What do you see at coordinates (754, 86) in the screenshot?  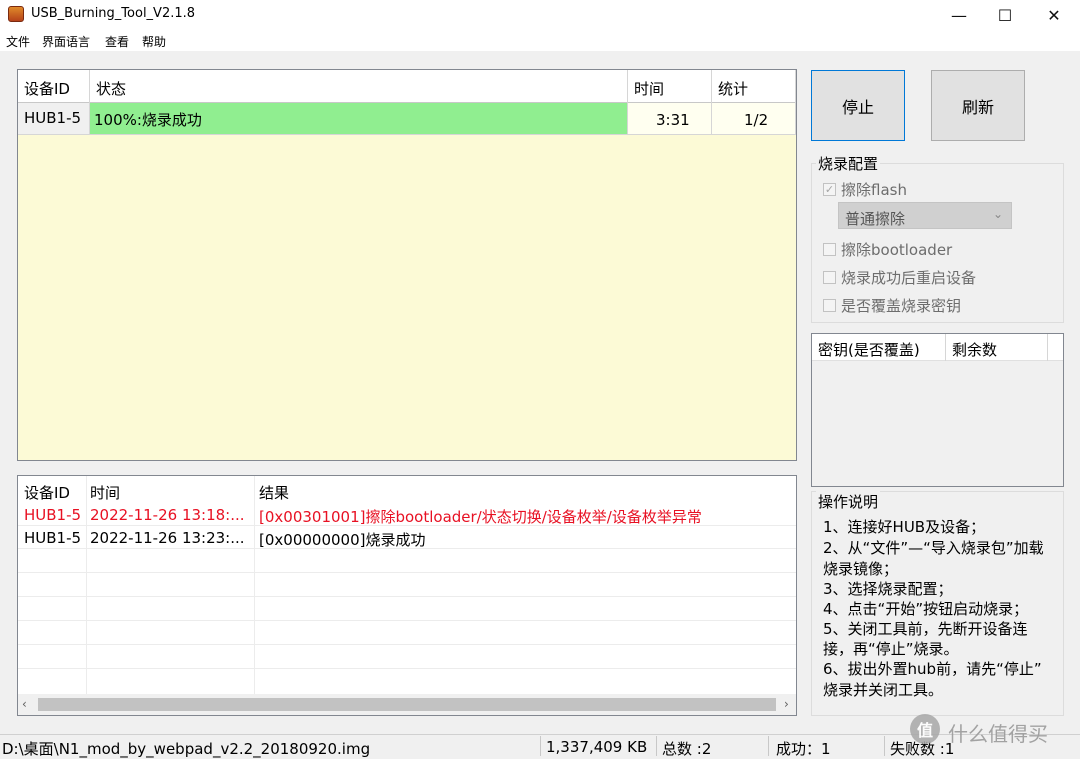 I see `header-count: 统计` at bounding box center [754, 86].